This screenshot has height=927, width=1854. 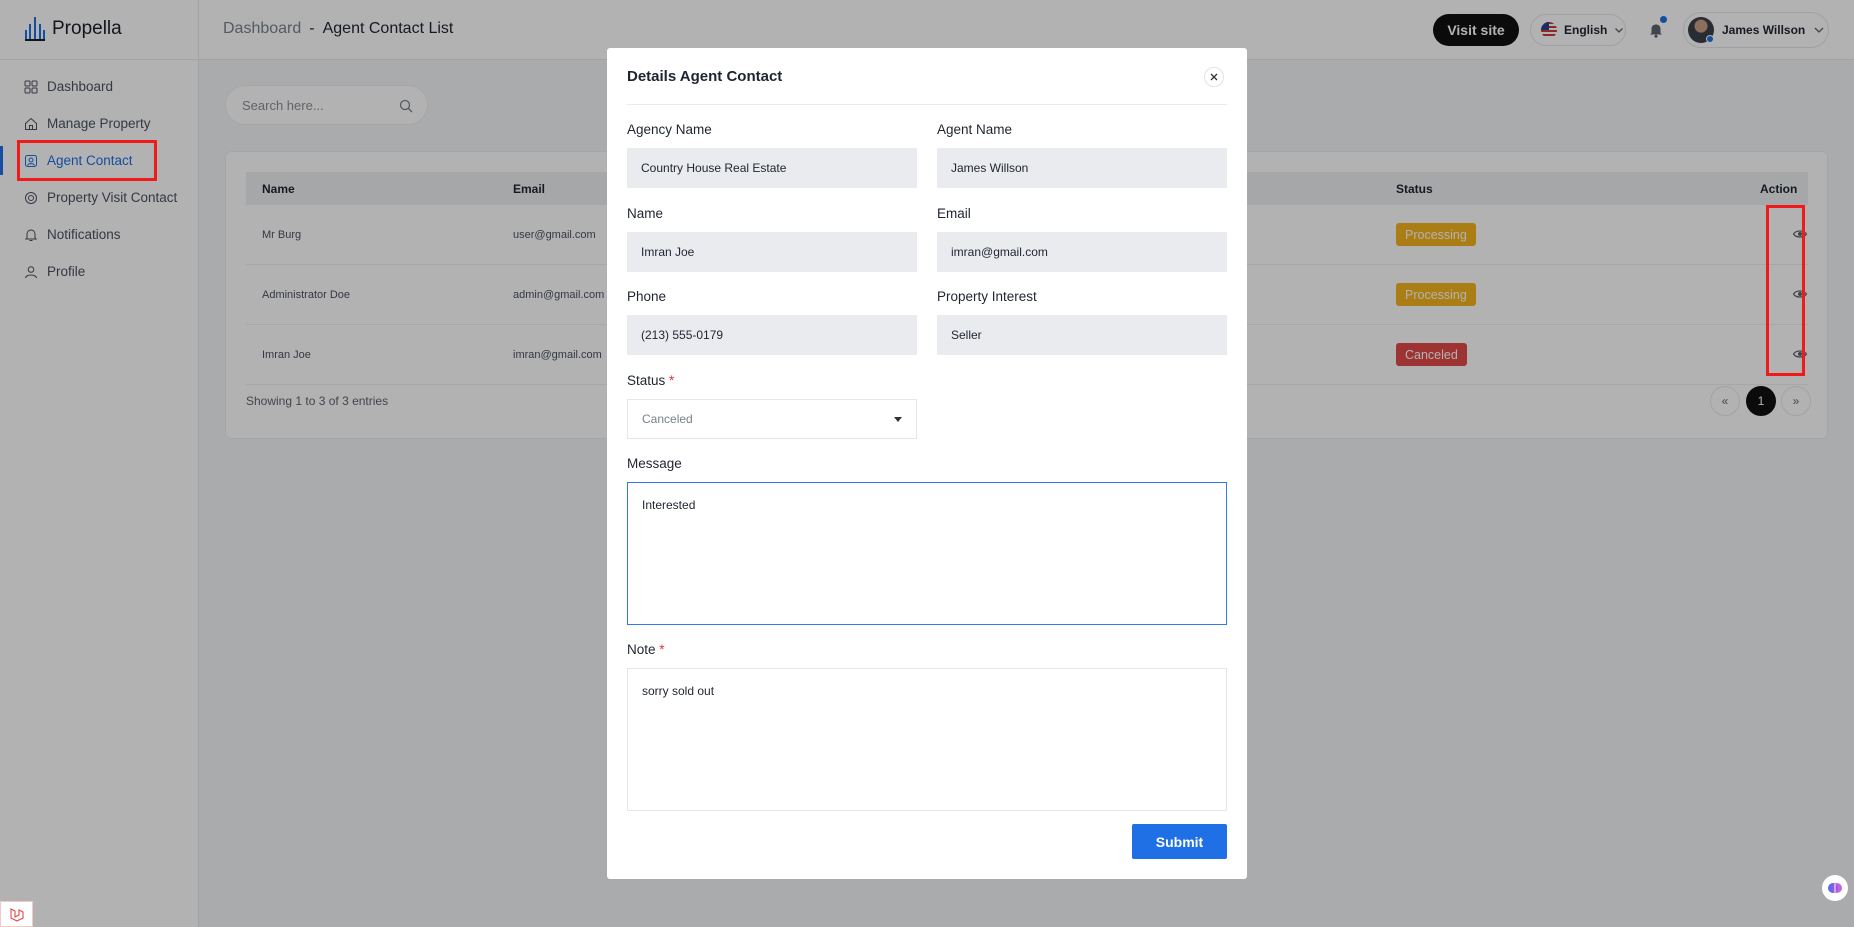 I want to click on laravel-icon, so click(x=16, y=915).